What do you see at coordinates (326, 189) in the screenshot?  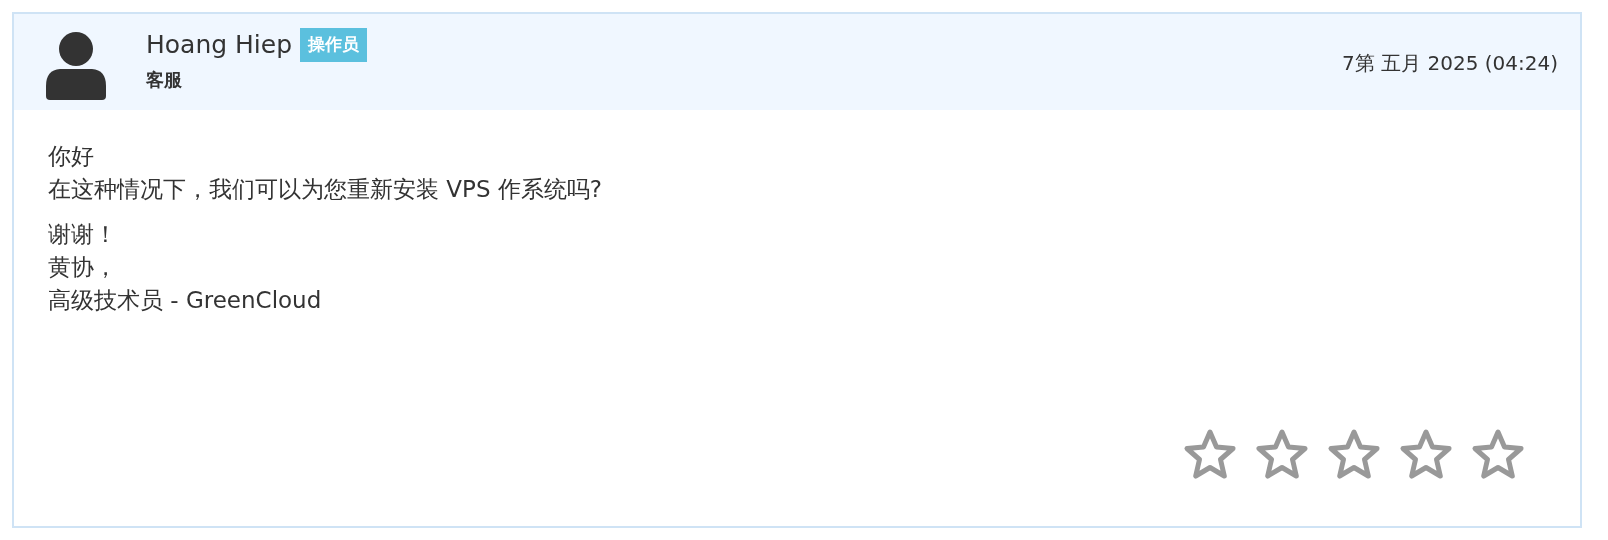 I see `message-line: 在这种情况下，我们可以为您重新安装 VPS 作系统吗?` at bounding box center [326, 189].